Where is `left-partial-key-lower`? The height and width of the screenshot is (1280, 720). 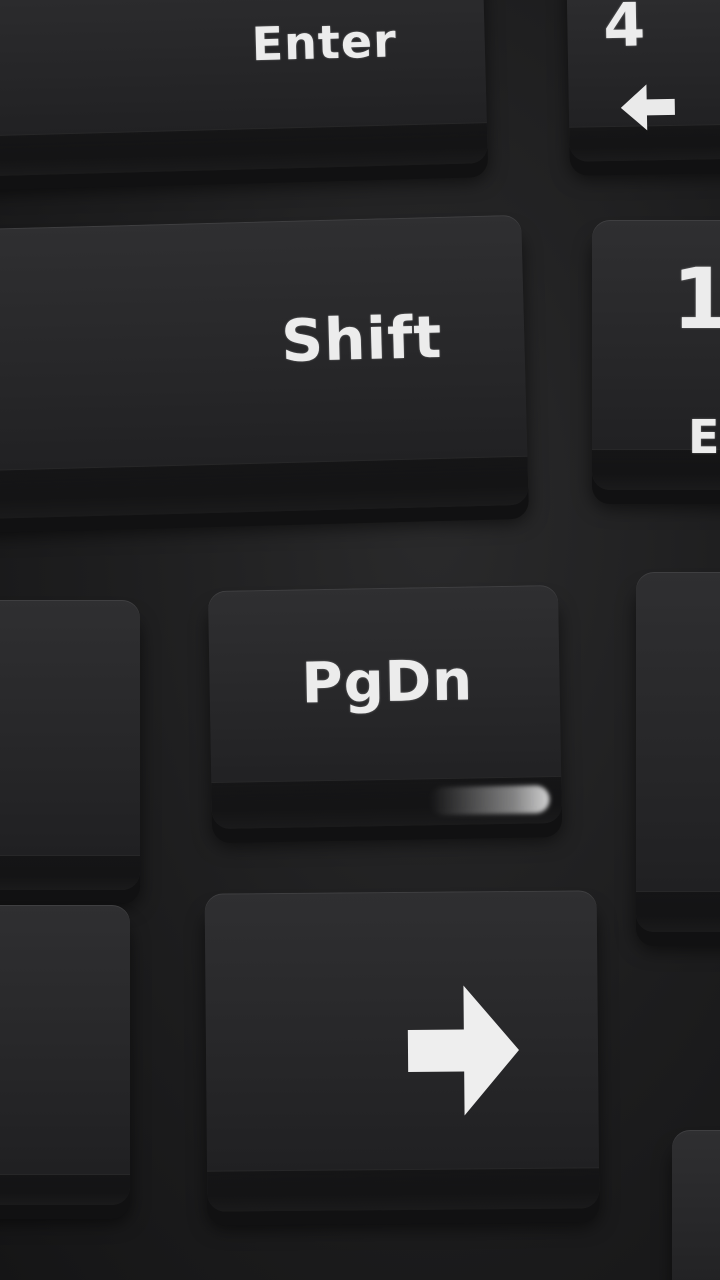
left-partial-key-lower is located at coordinates (65, 1055).